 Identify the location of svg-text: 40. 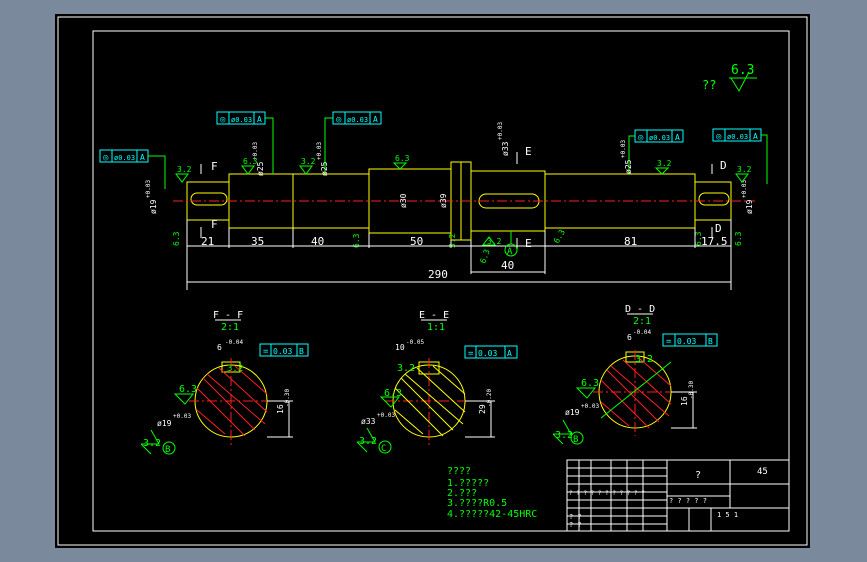
(507, 265).